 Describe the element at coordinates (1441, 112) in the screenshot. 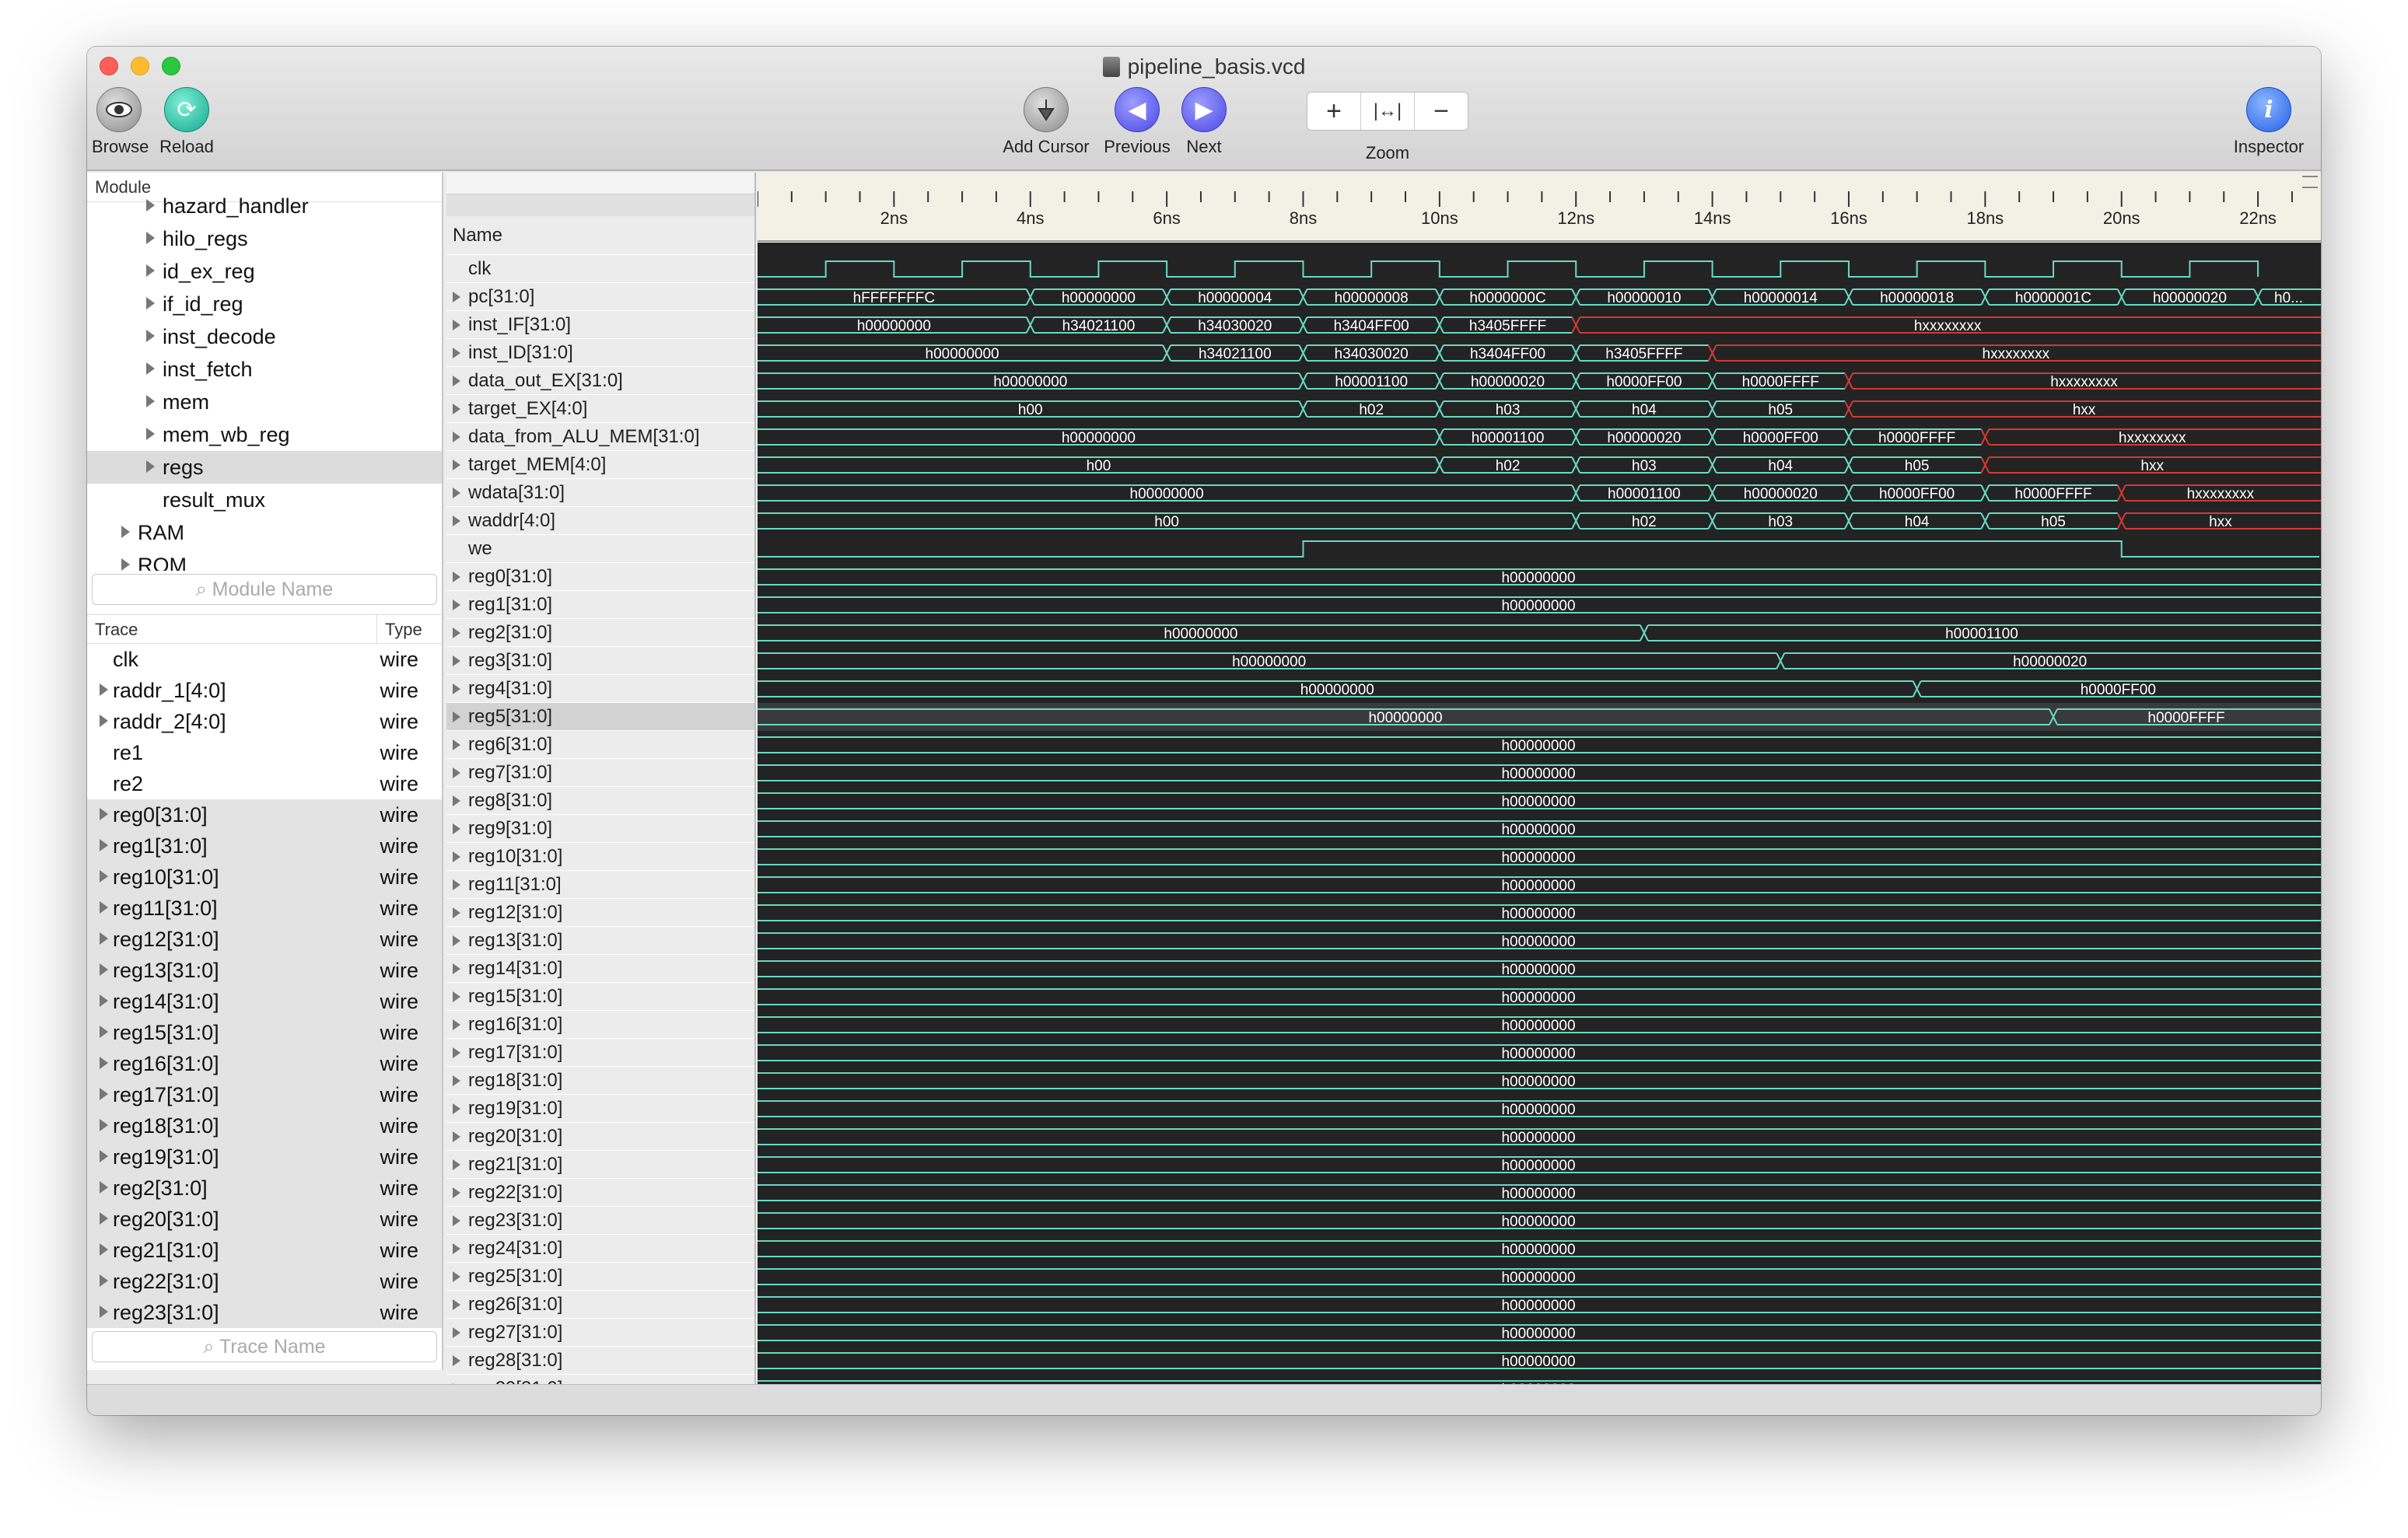

I see `zoom-out-button: −` at that location.